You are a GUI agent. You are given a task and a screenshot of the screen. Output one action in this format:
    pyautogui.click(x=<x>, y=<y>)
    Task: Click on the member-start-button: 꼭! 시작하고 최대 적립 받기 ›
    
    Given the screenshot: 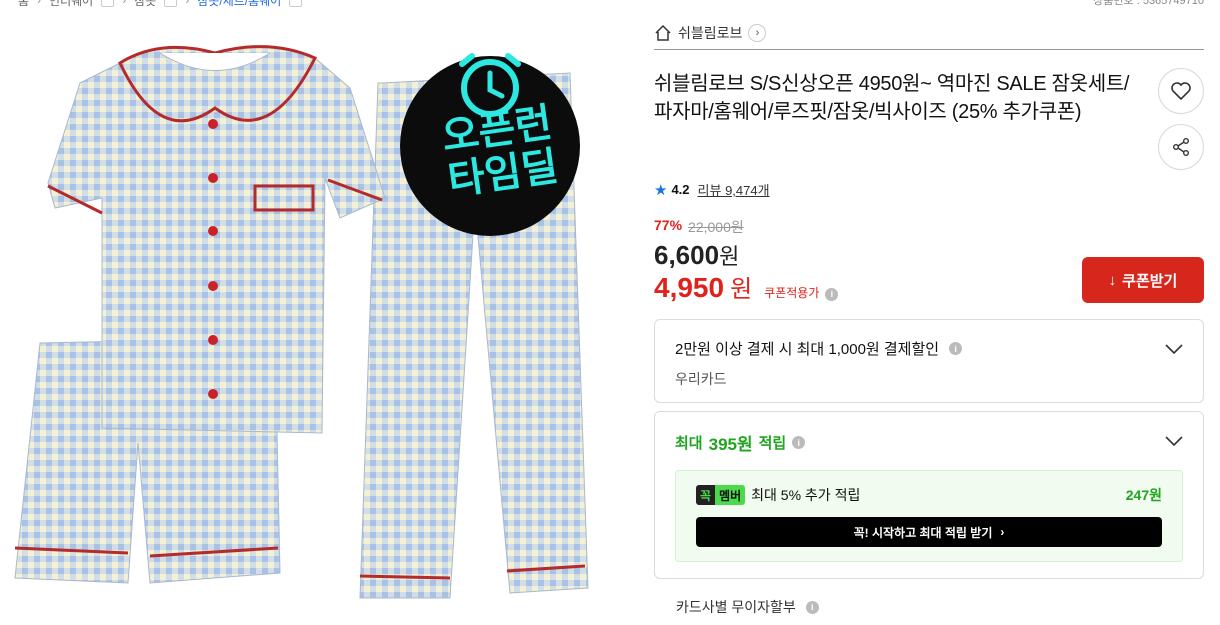 What is the action you would take?
    pyautogui.click(x=929, y=532)
    